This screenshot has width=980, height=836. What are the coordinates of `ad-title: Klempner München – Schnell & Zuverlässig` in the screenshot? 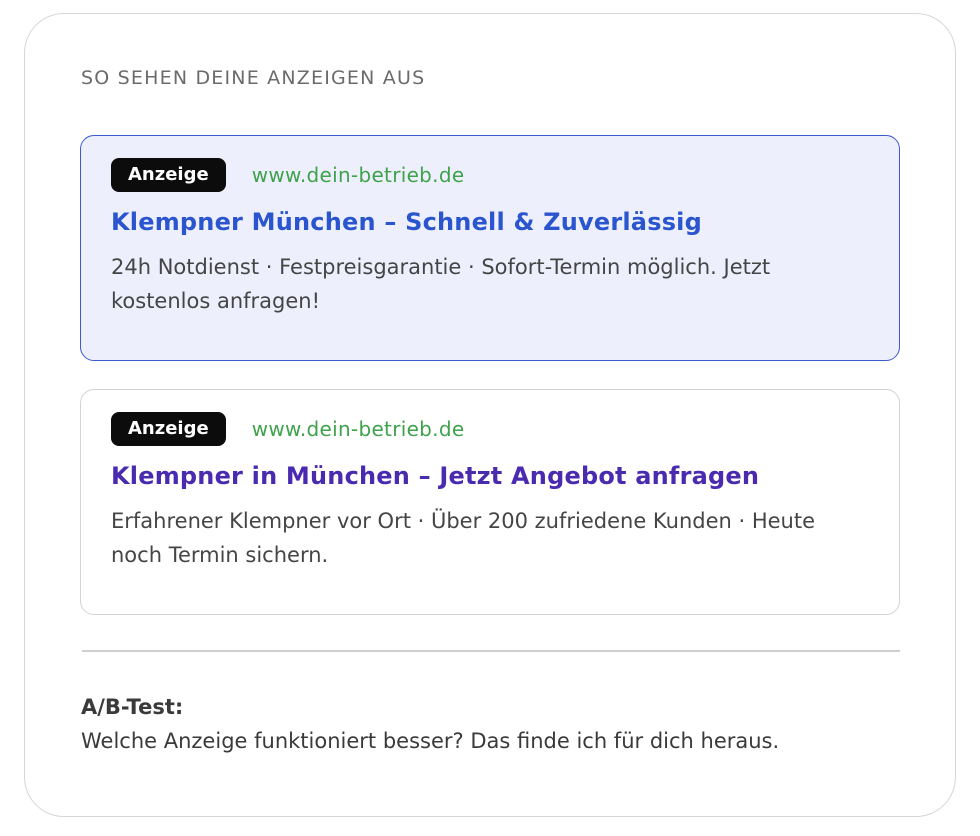 It's located at (490, 222).